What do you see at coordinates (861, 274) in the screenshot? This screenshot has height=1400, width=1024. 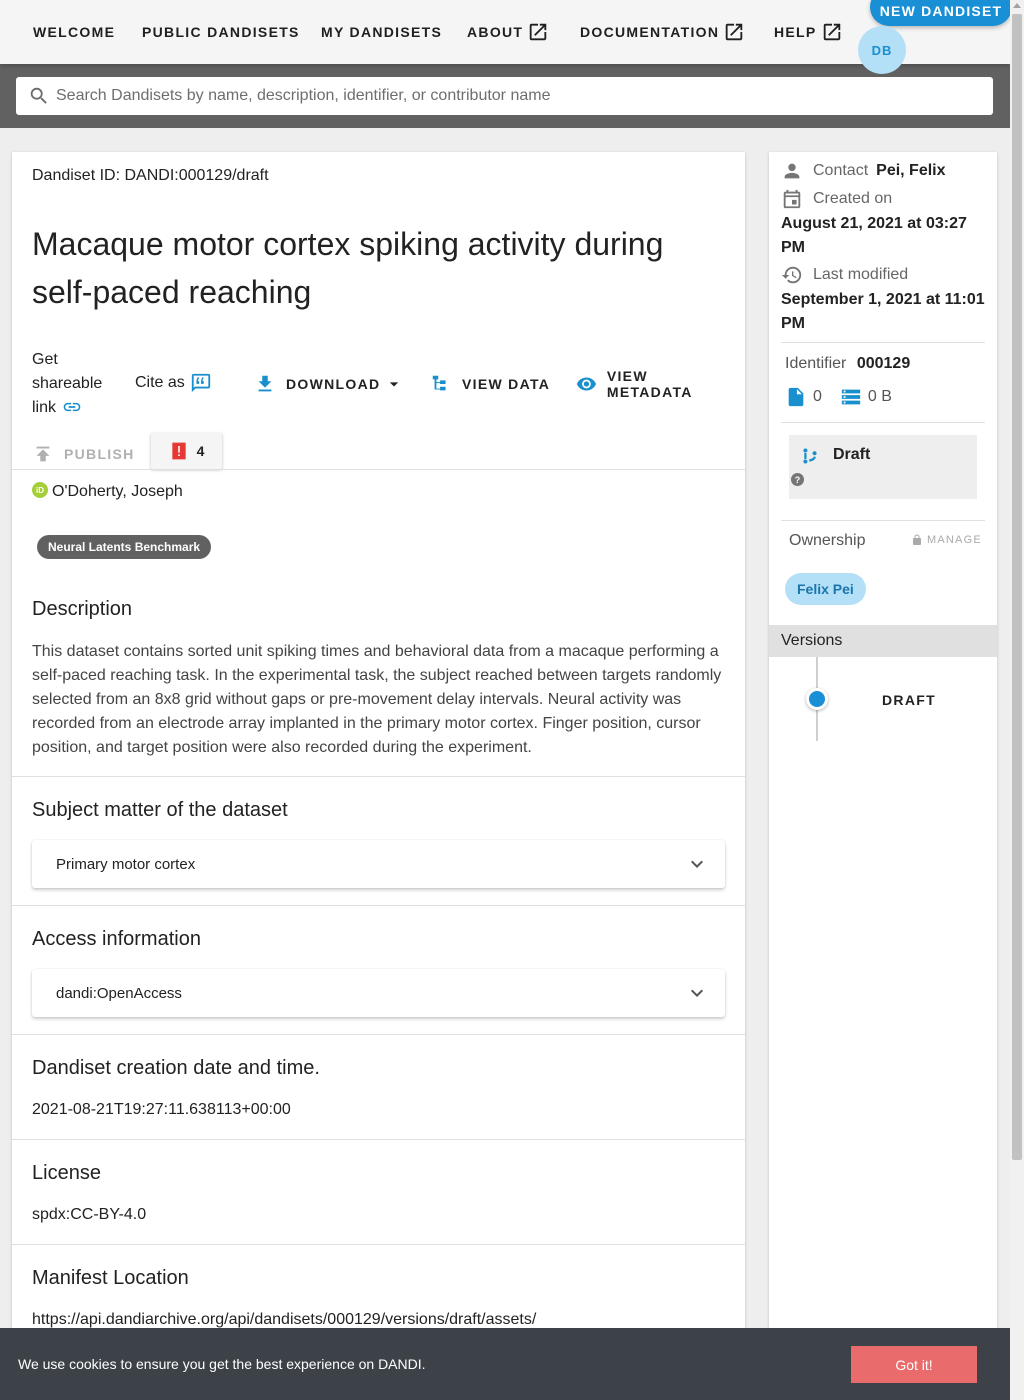 I see `modified-label: Last modified` at bounding box center [861, 274].